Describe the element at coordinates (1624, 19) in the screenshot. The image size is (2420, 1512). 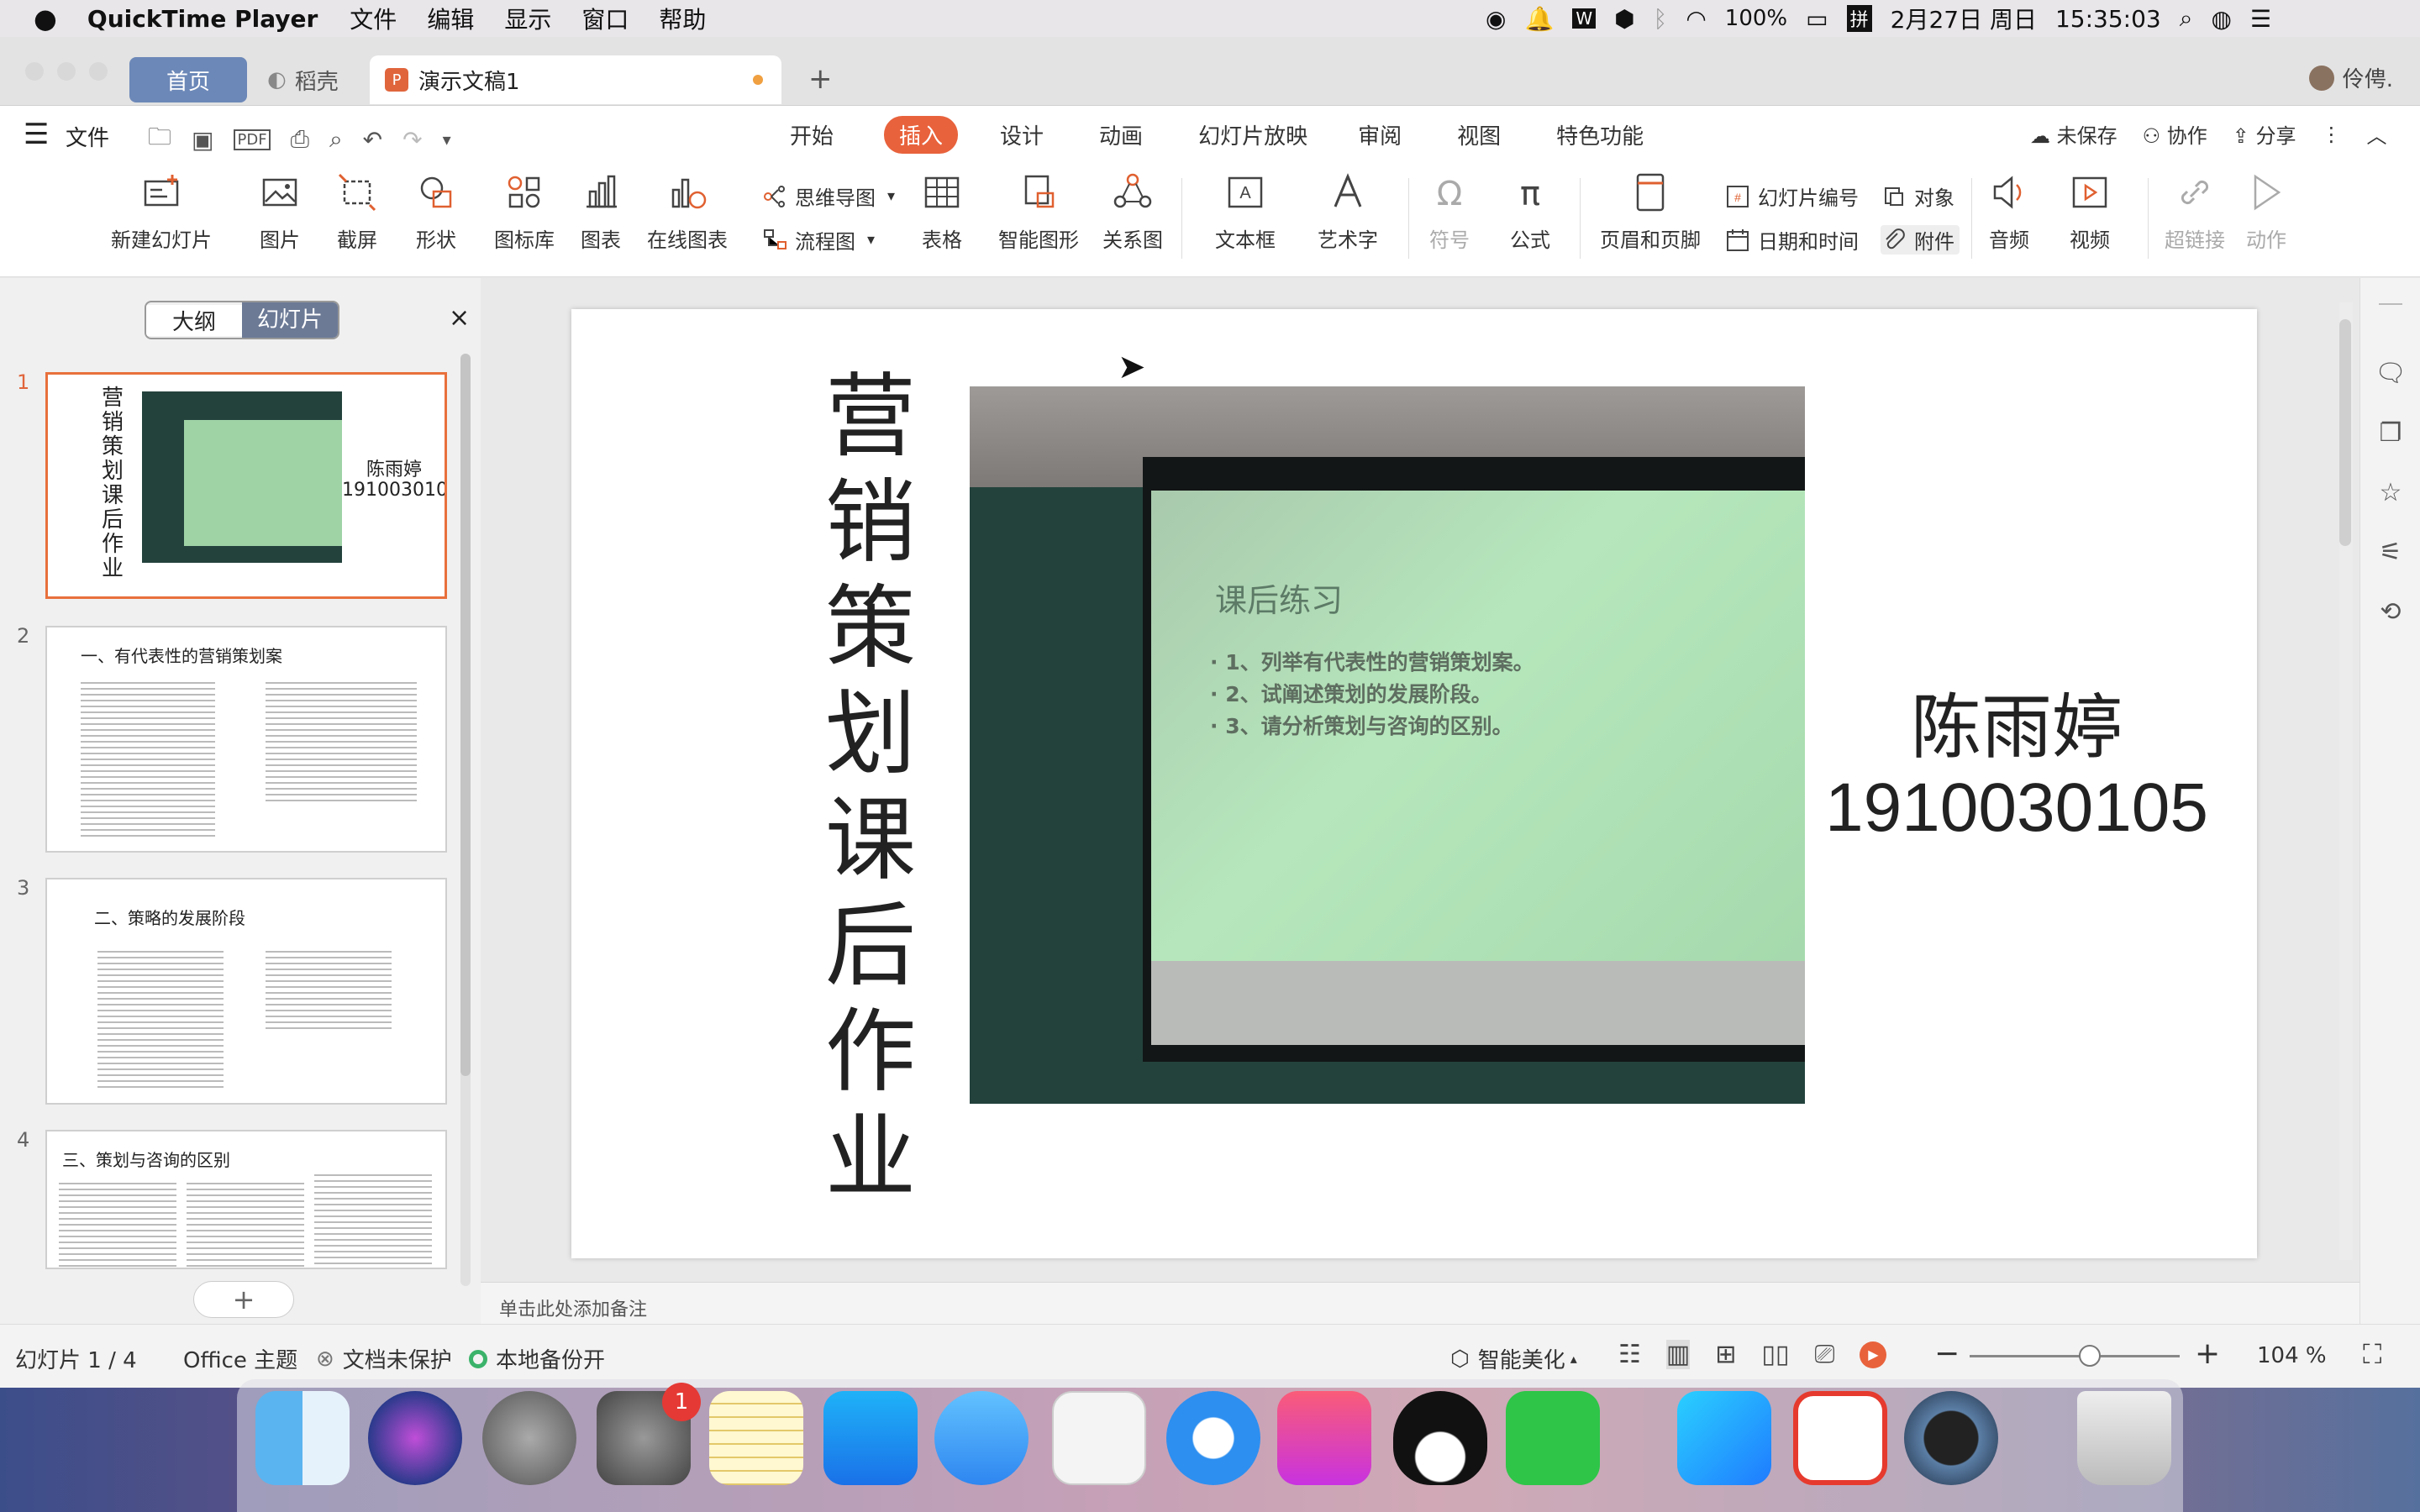
I see `shield-icon: ⬢` at that location.